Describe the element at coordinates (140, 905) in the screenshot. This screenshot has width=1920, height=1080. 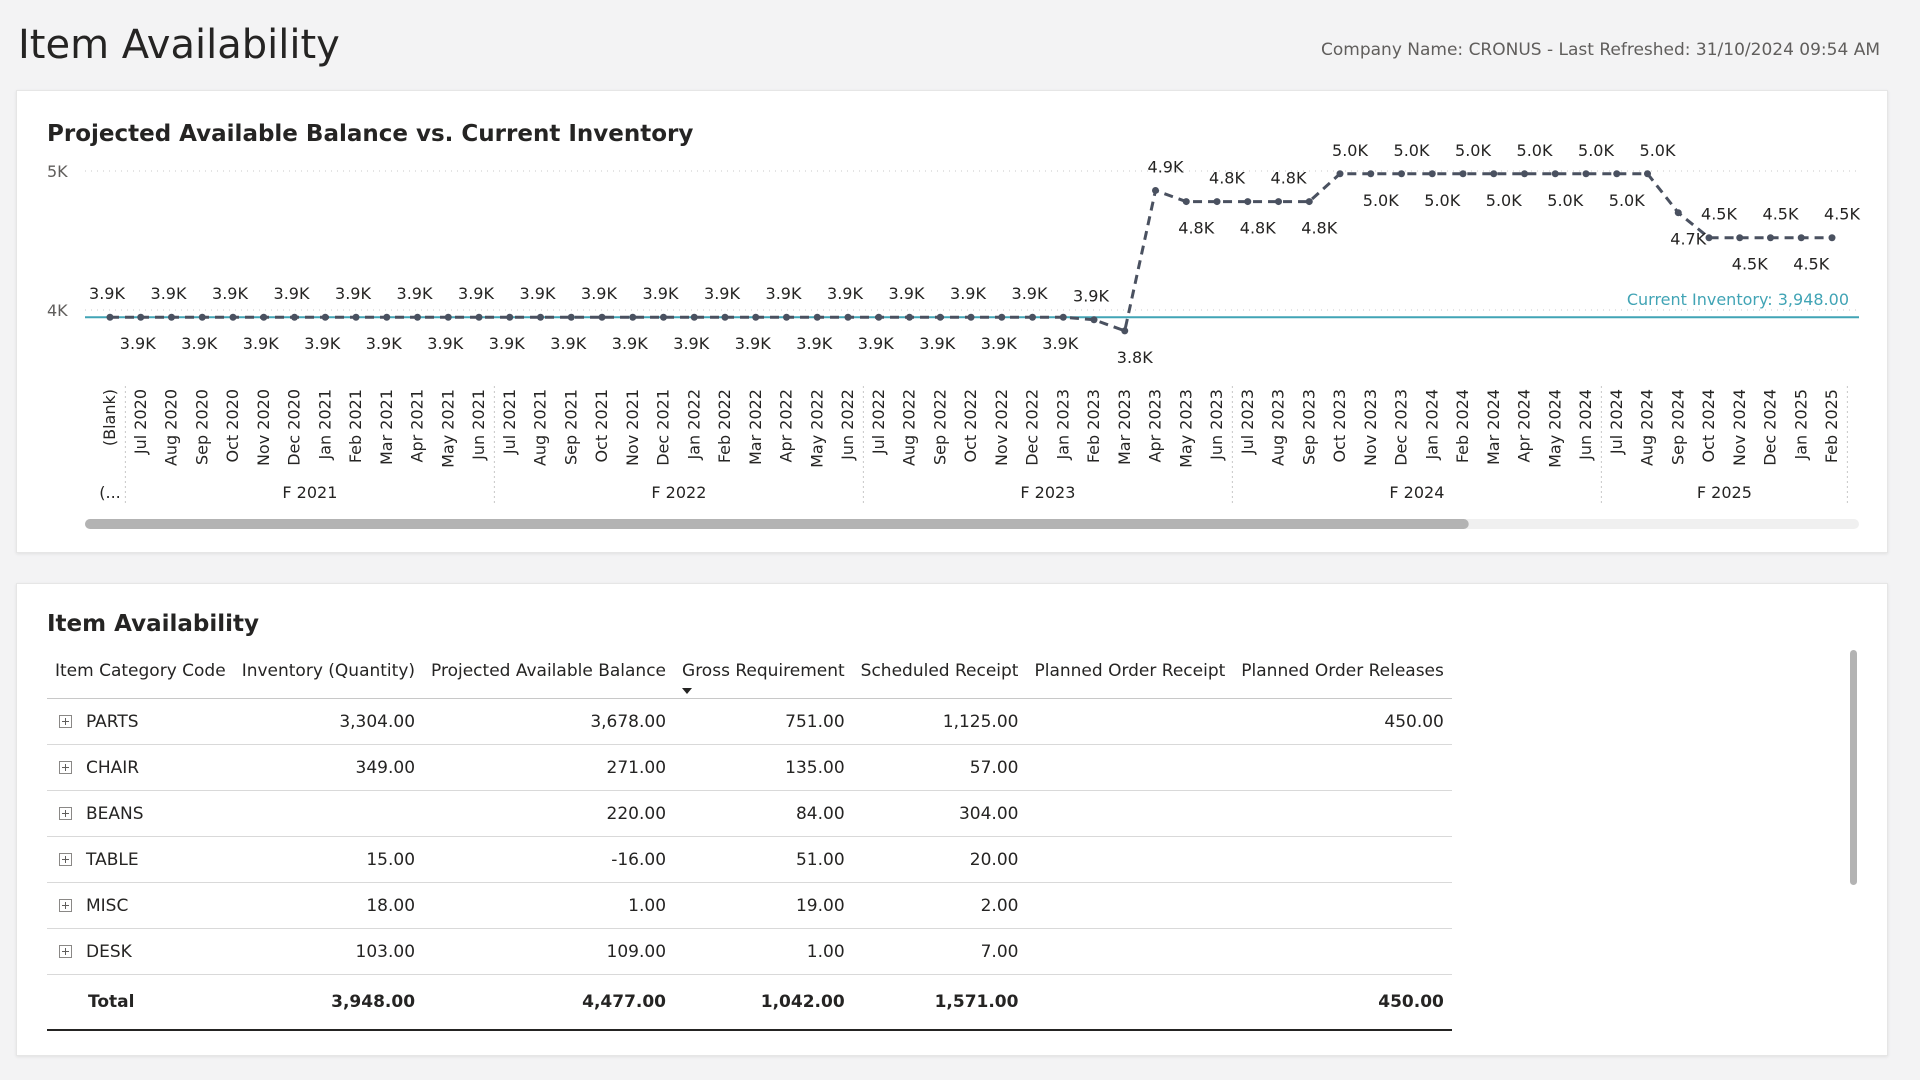
I see `table-cell: MISC` at that location.